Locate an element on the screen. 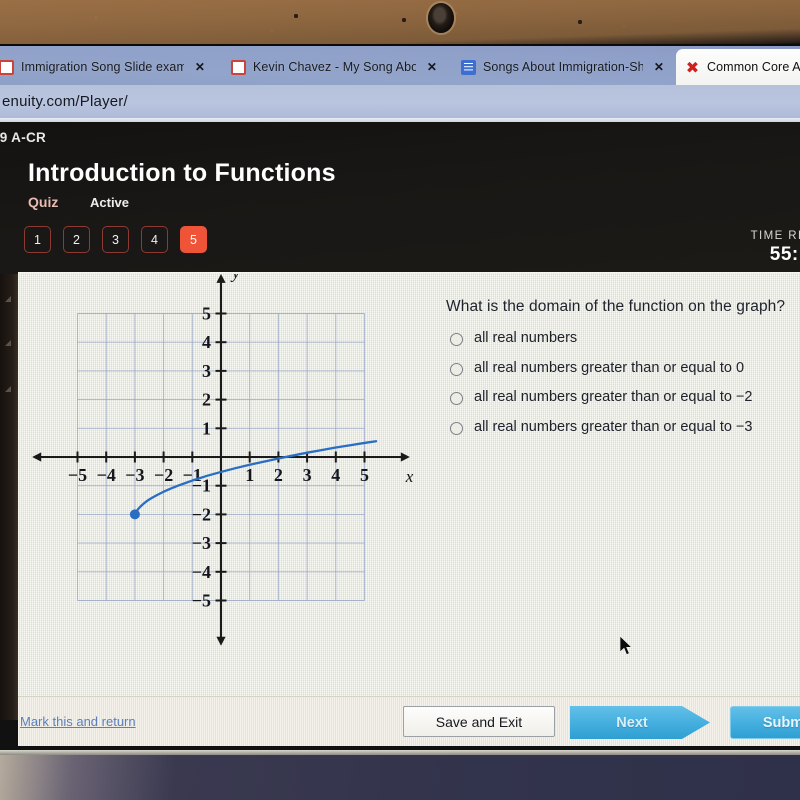 Image resolution: width=800 pixels, height=800 pixels. question-nav-item-2: 2 is located at coordinates (76, 239).